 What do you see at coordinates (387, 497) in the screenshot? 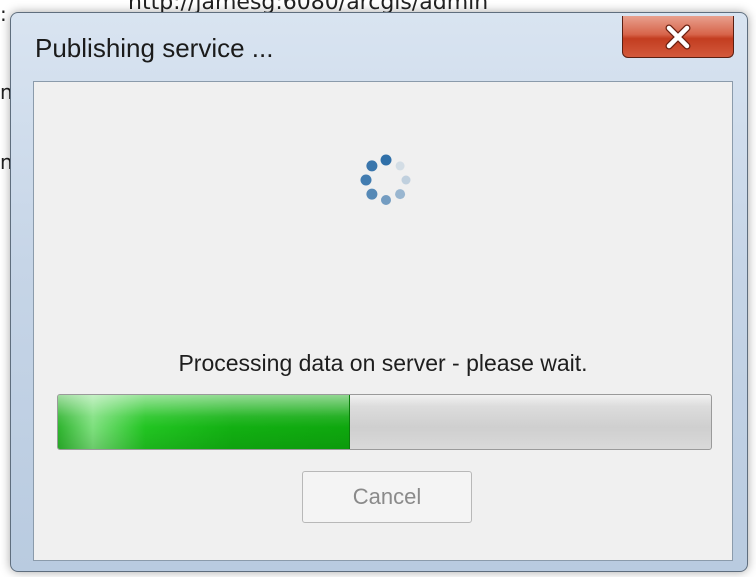
I see `cancel-button: Cancel` at bounding box center [387, 497].